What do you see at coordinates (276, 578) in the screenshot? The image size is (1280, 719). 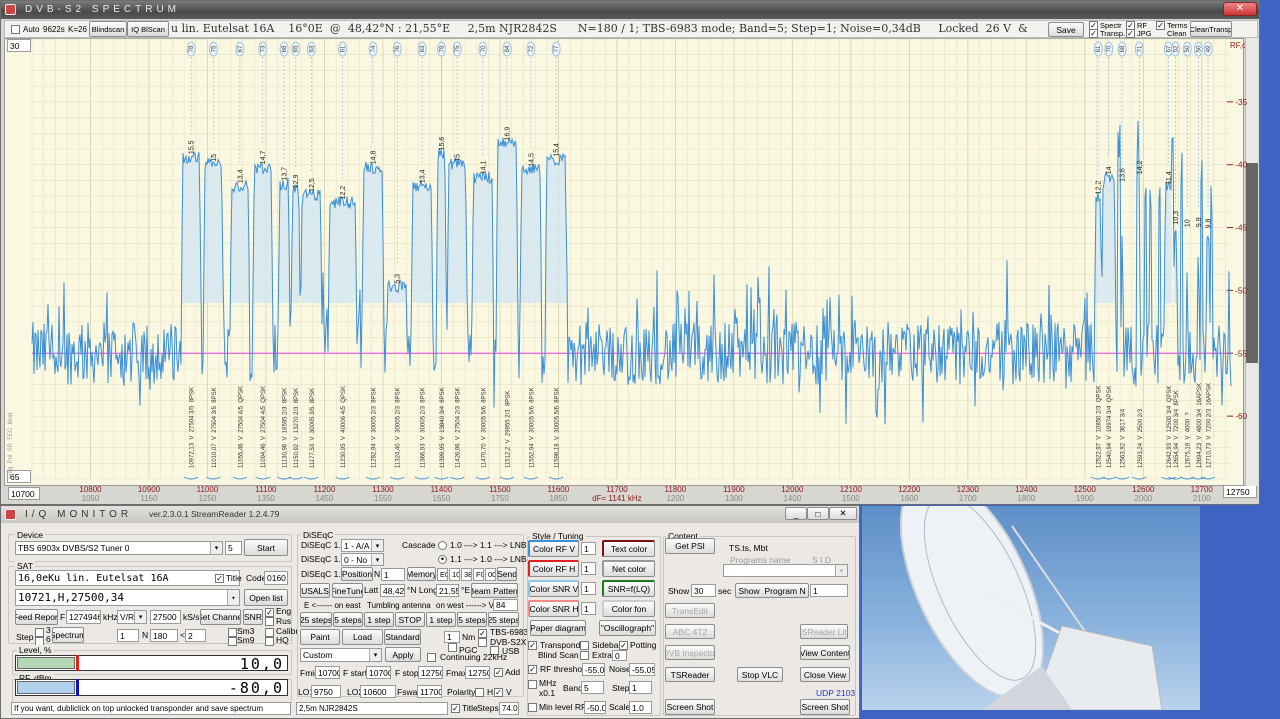 I see `code-input: 0160` at bounding box center [276, 578].